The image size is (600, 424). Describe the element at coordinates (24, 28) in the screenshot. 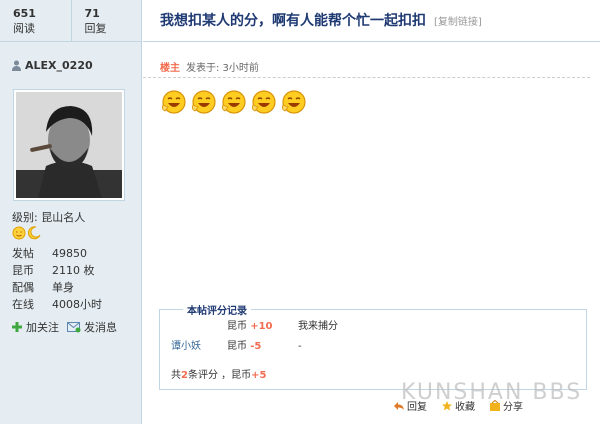

I see `views-label: 阅读` at that location.